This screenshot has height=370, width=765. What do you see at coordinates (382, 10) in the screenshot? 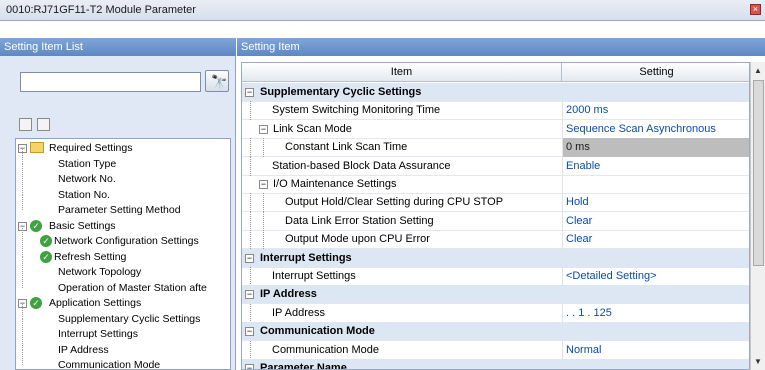
I see `window-titlebar: 0010:RJ71GF11-T2 Module Parameter ×` at bounding box center [382, 10].